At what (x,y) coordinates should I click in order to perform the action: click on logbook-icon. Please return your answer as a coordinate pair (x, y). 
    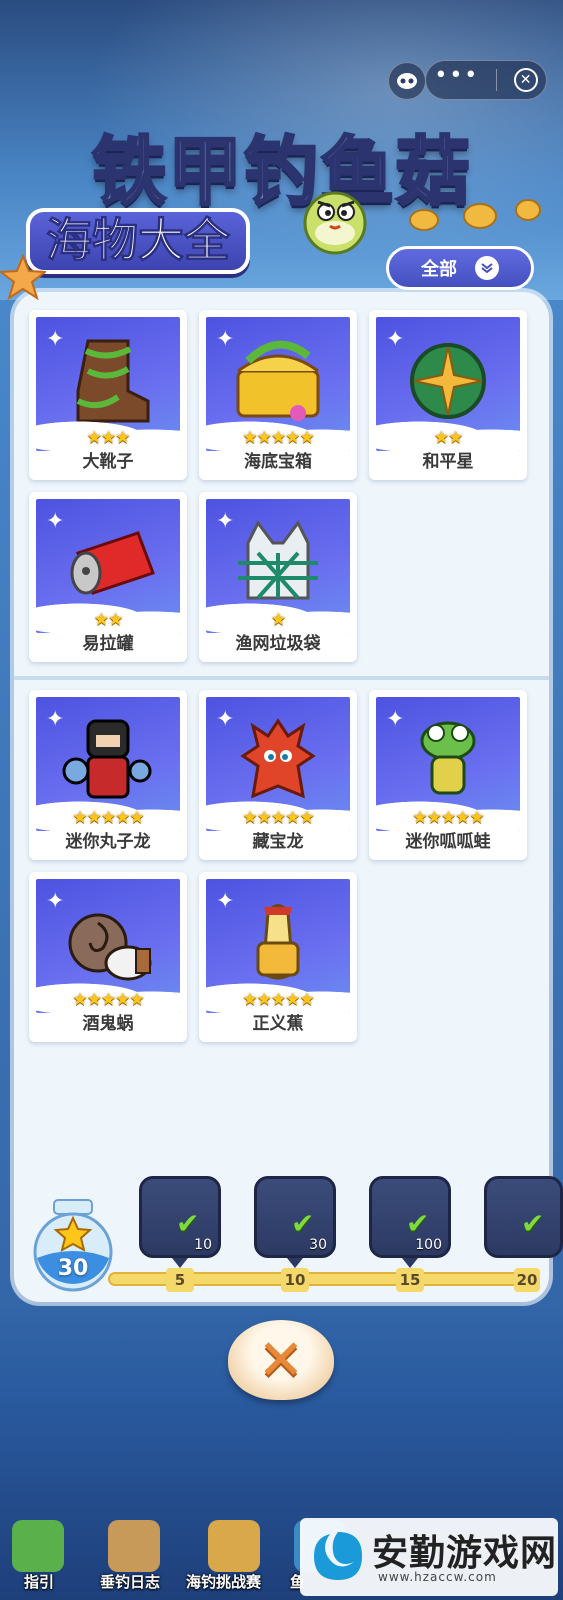
    Looking at the image, I should click on (134, 1546).